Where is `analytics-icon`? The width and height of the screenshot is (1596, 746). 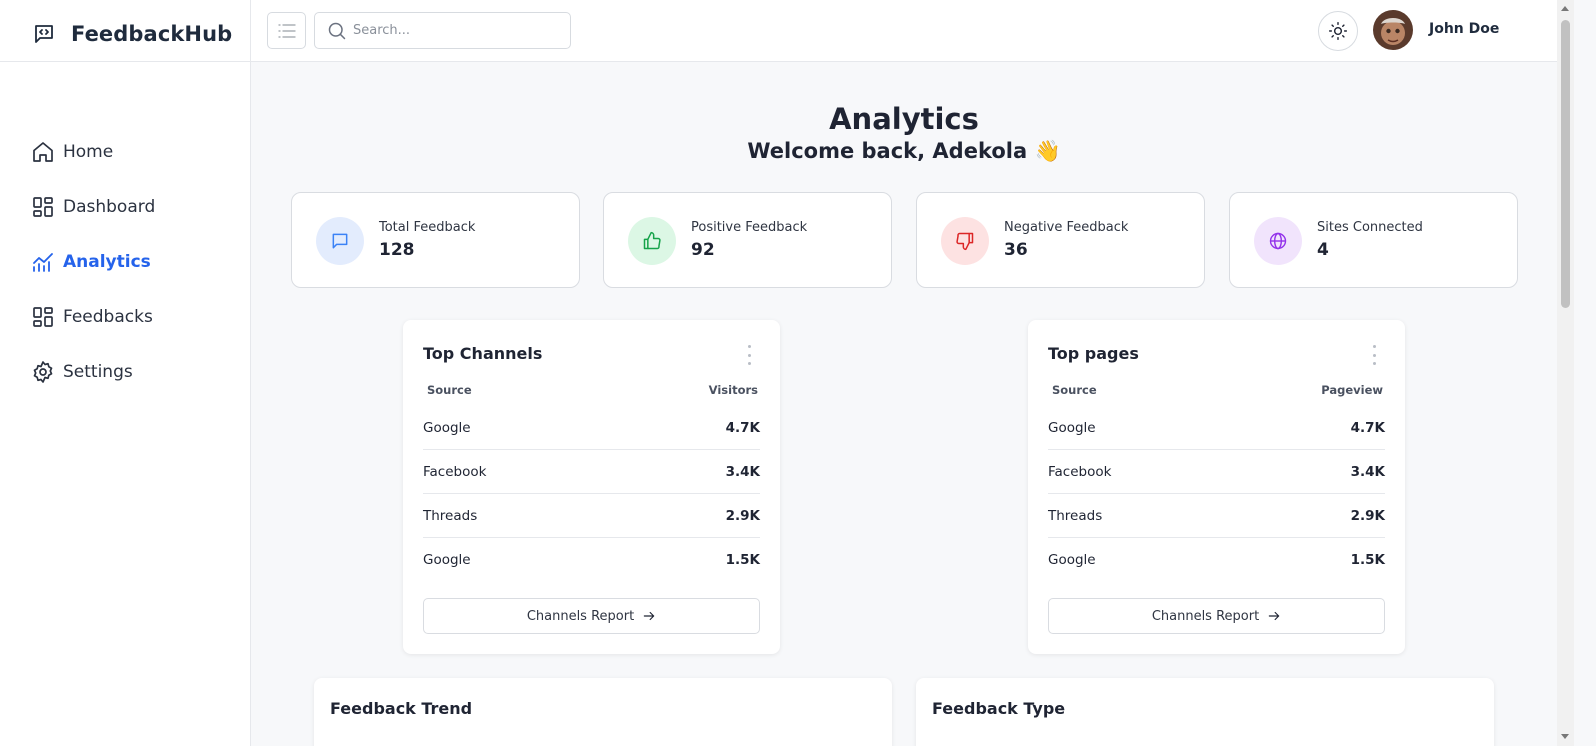
analytics-icon is located at coordinates (43, 262).